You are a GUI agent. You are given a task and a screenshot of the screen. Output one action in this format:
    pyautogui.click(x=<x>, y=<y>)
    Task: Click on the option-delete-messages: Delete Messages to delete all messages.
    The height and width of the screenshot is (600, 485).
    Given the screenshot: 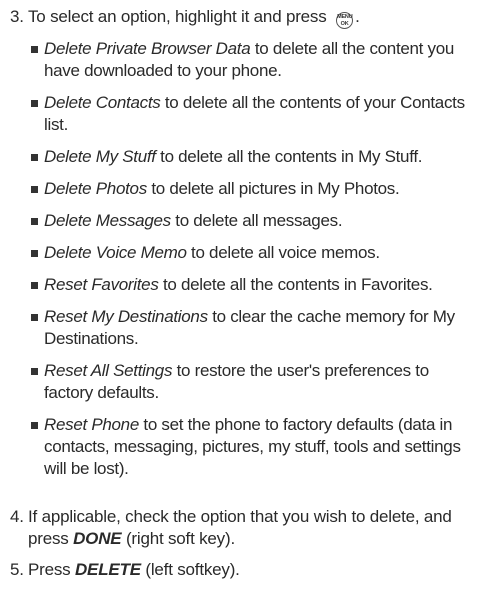 What is the action you would take?
    pyautogui.click(x=250, y=221)
    